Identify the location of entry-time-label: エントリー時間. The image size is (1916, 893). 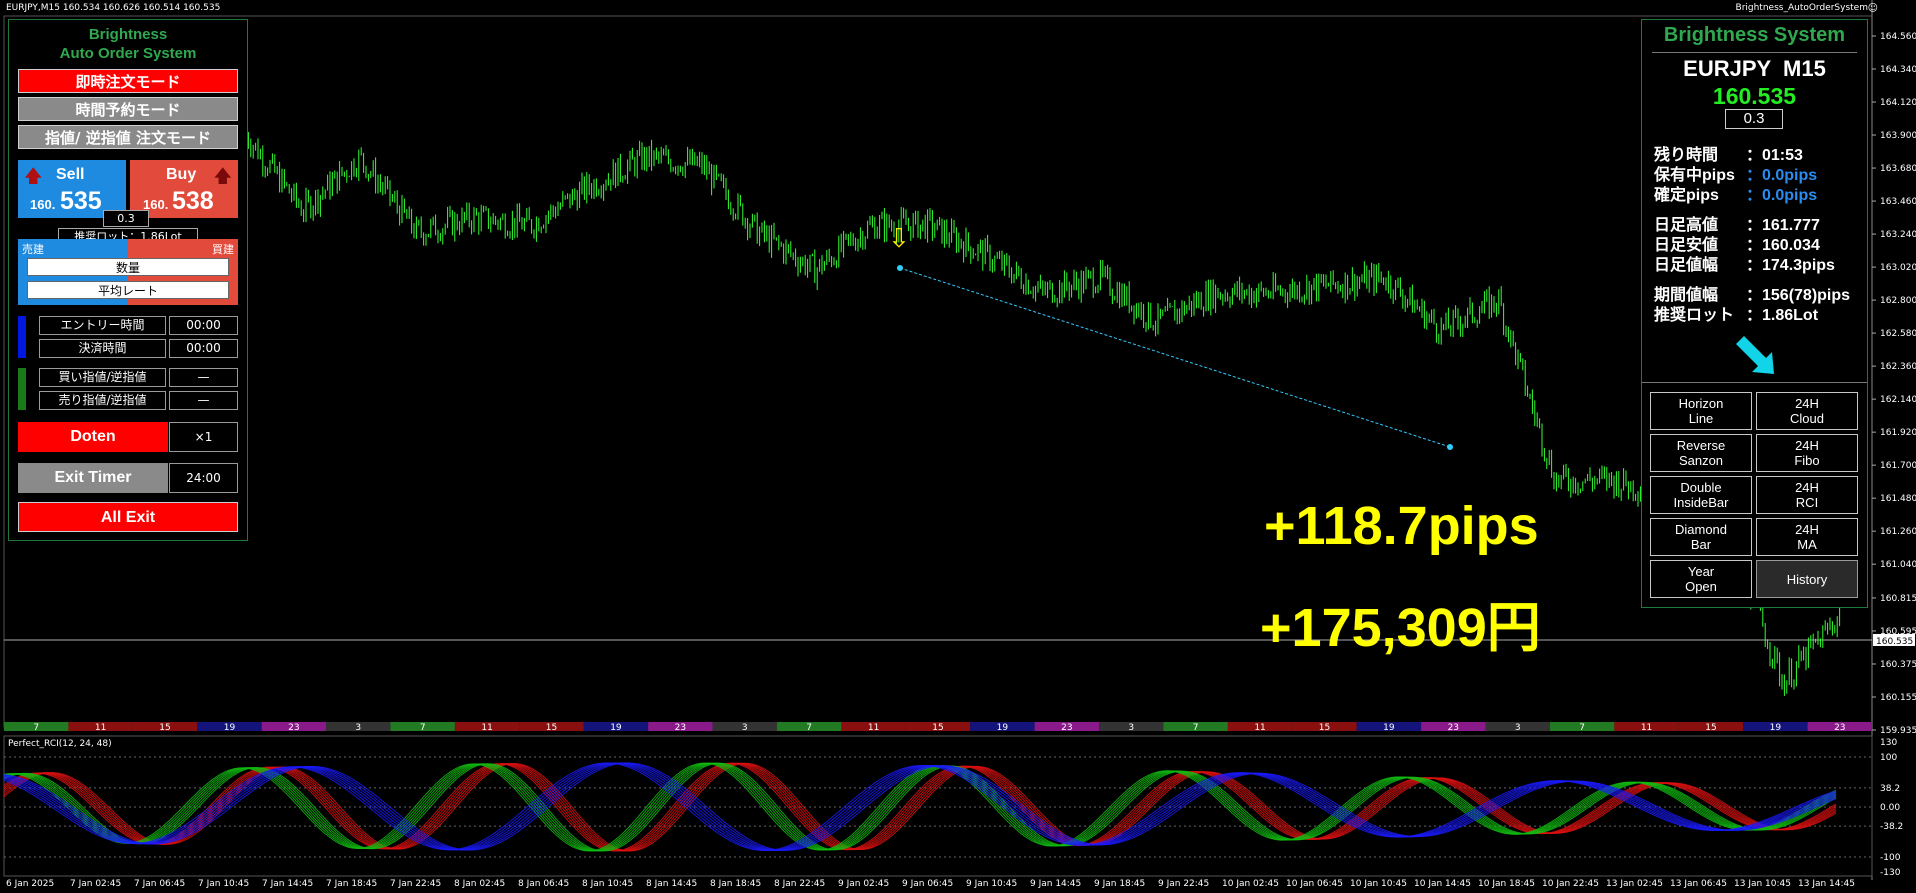
(102, 325).